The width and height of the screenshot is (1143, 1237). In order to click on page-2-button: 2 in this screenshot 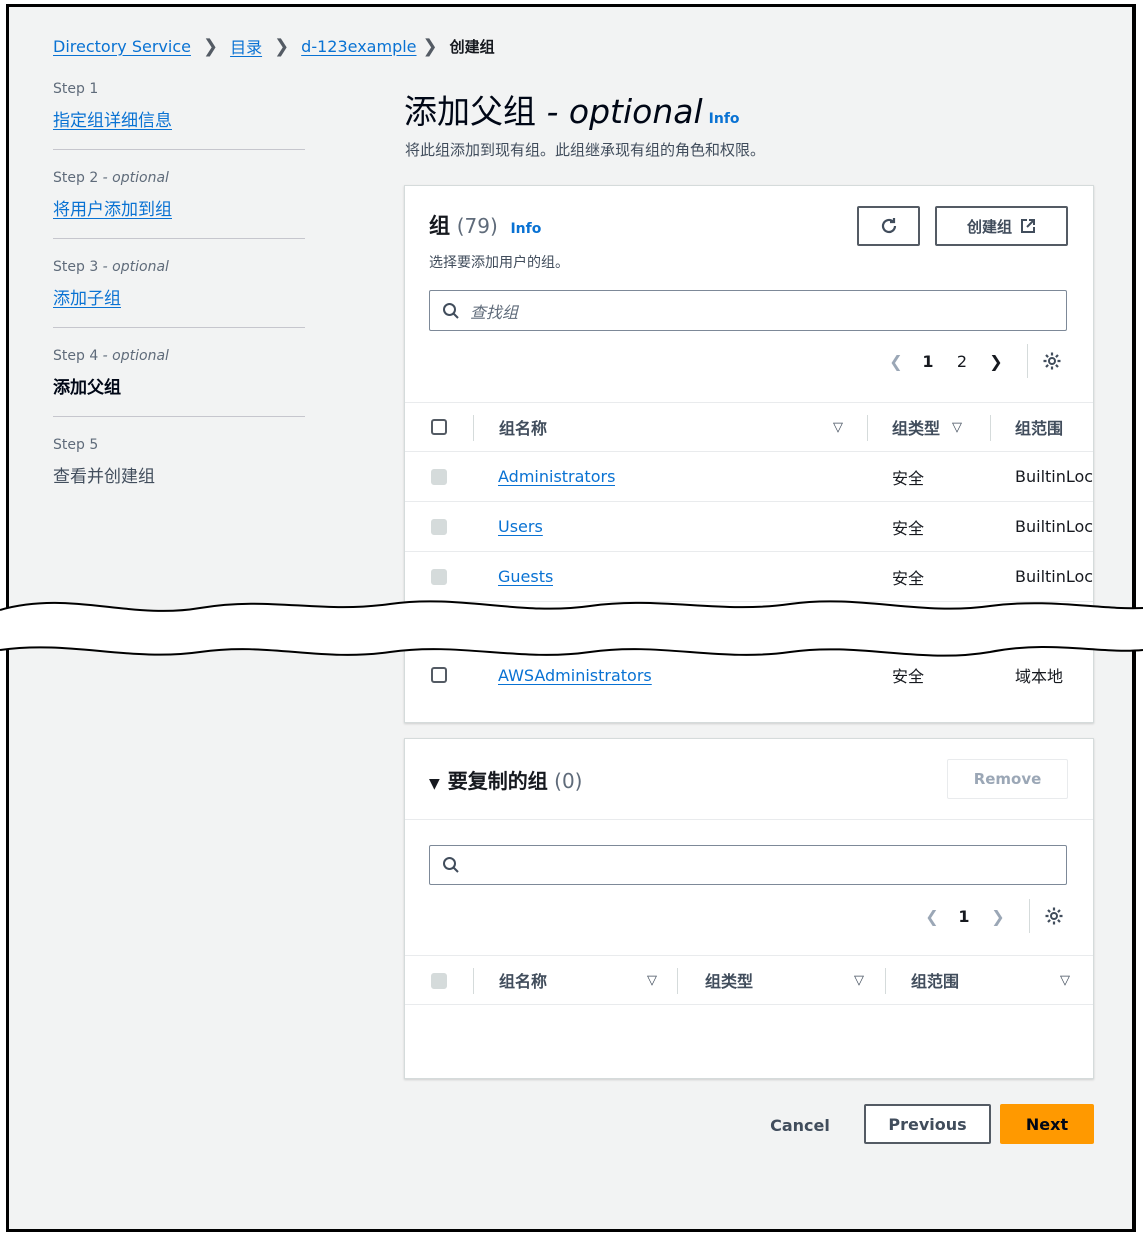, I will do `click(962, 361)`.